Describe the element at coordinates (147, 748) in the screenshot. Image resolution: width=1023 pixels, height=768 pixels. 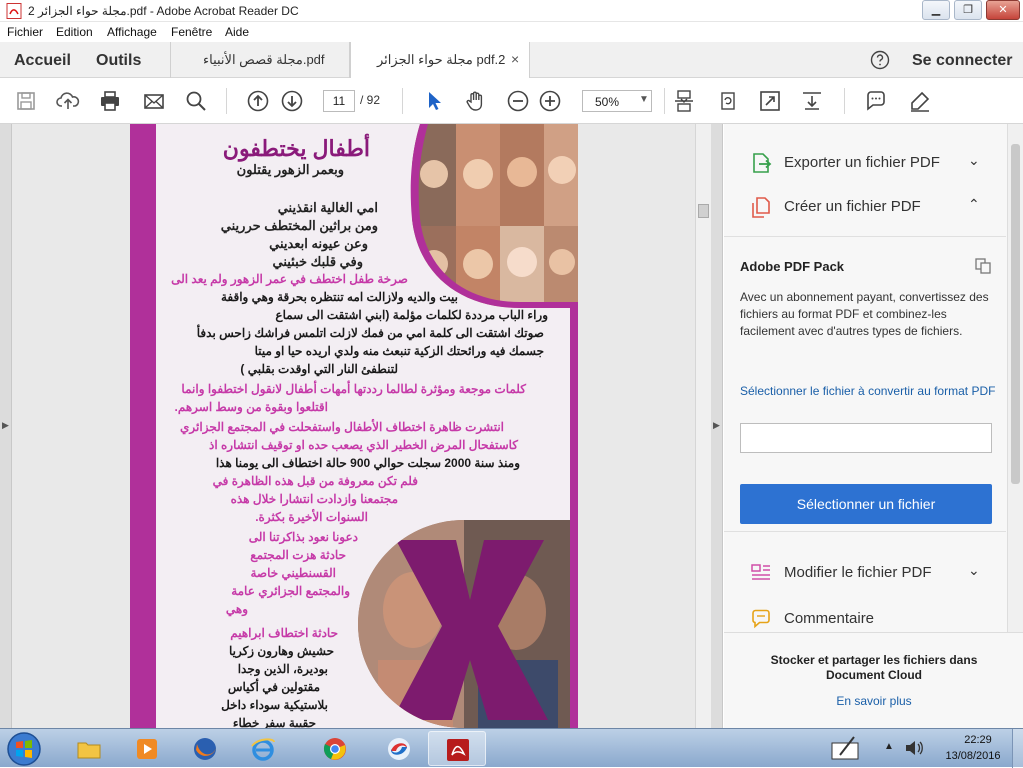
I see `taskbar-media-player` at that location.